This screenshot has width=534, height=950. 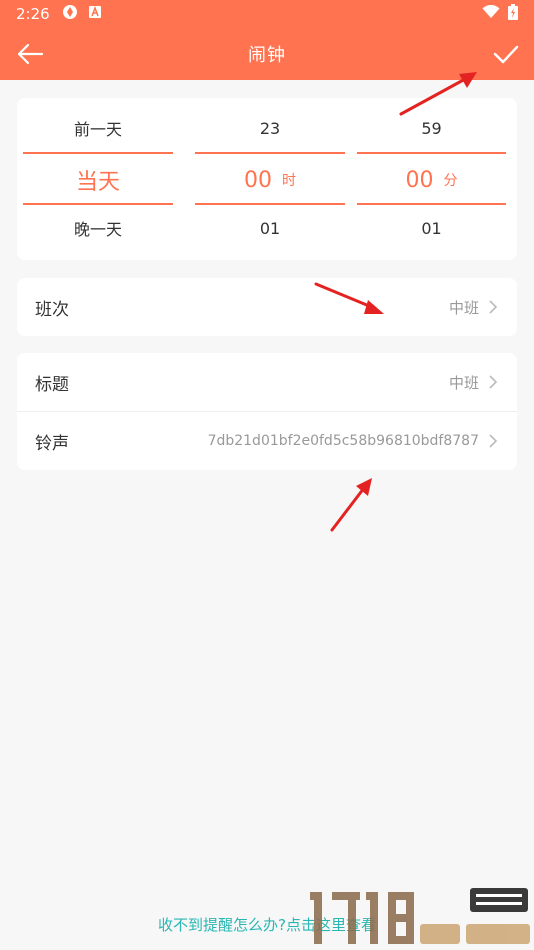 I want to click on minute-value: 00, so click(x=419, y=180).